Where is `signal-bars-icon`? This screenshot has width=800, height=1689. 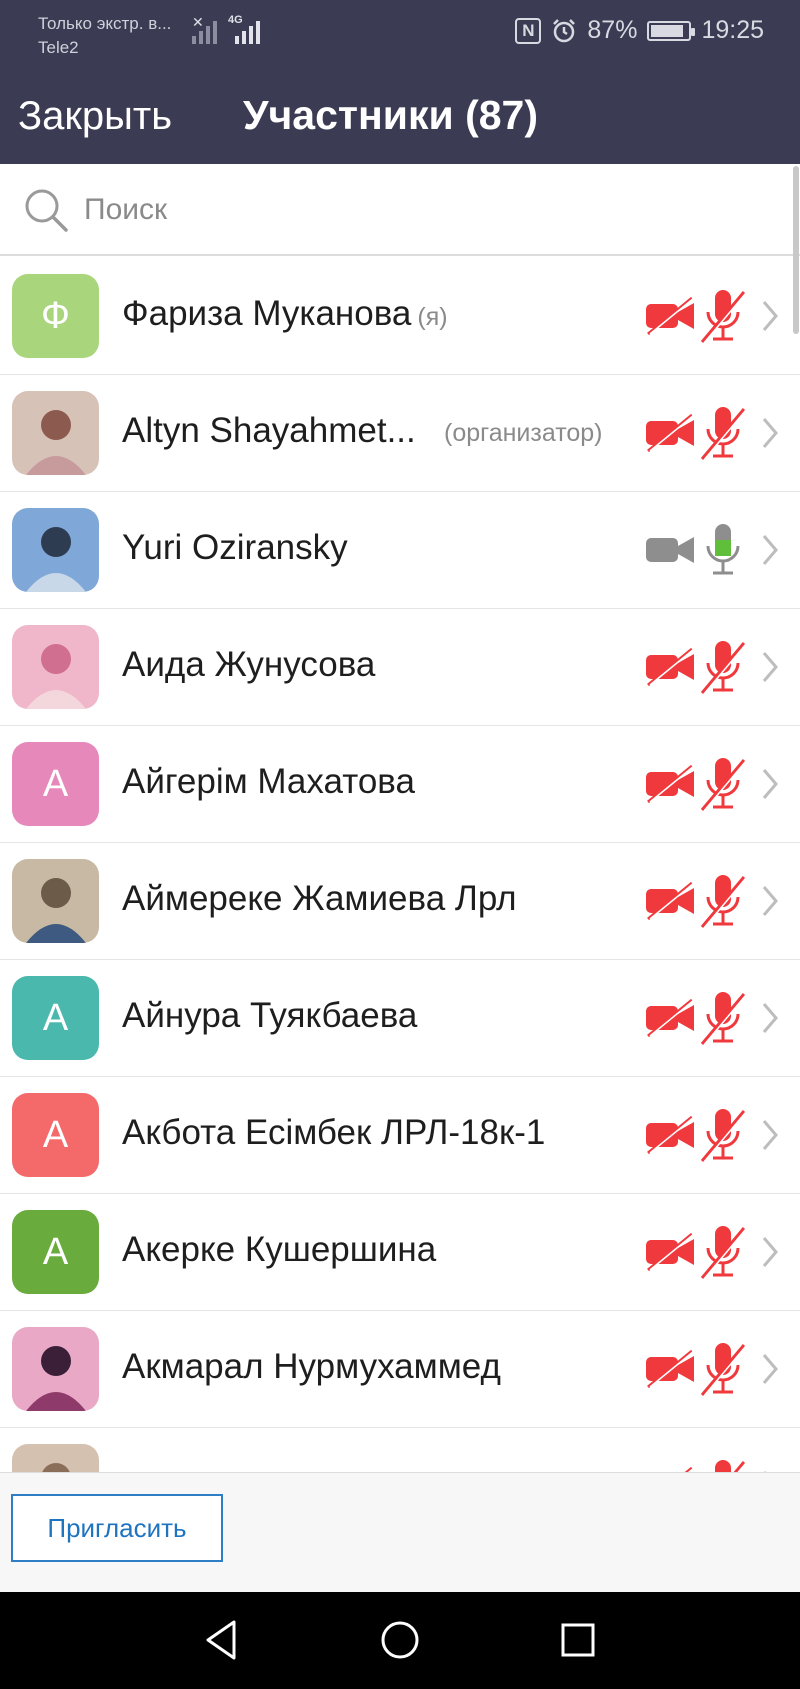
signal-bars-icon is located at coordinates (204, 30).